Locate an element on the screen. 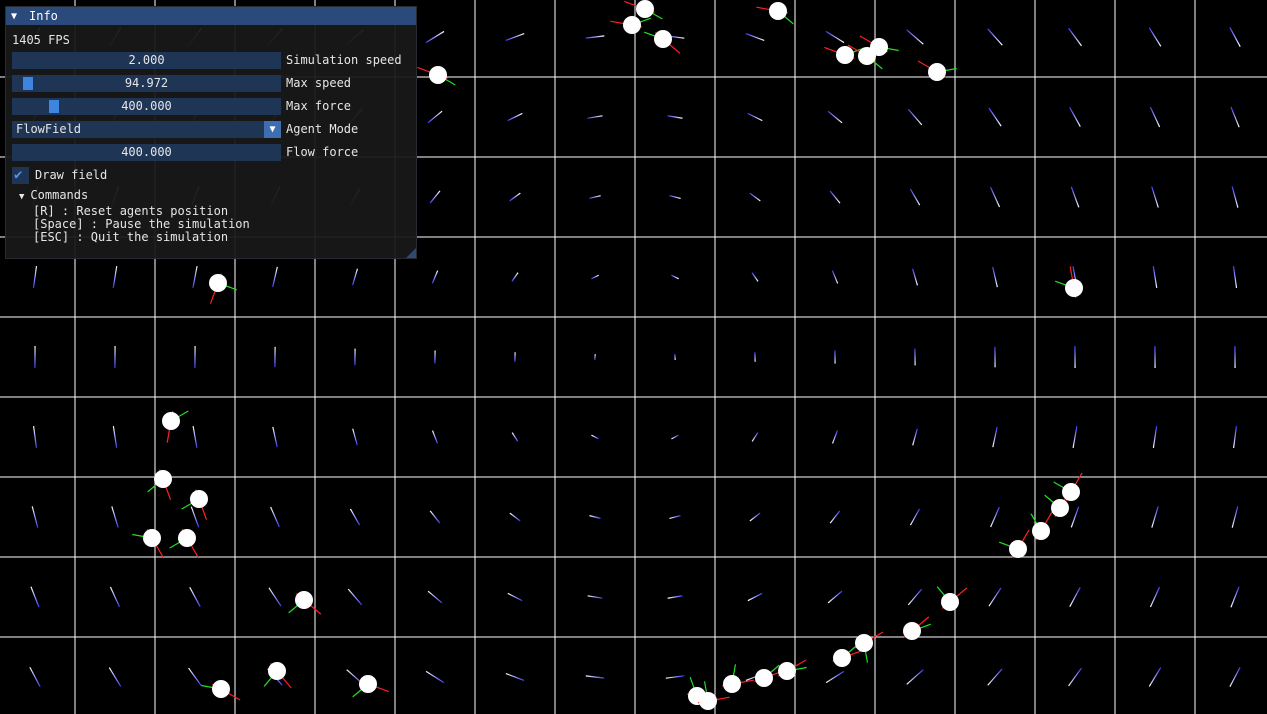 Image resolution: width=1267 pixels, height=714 pixels. flow-force-slider: 400.000 is located at coordinates (146, 152).